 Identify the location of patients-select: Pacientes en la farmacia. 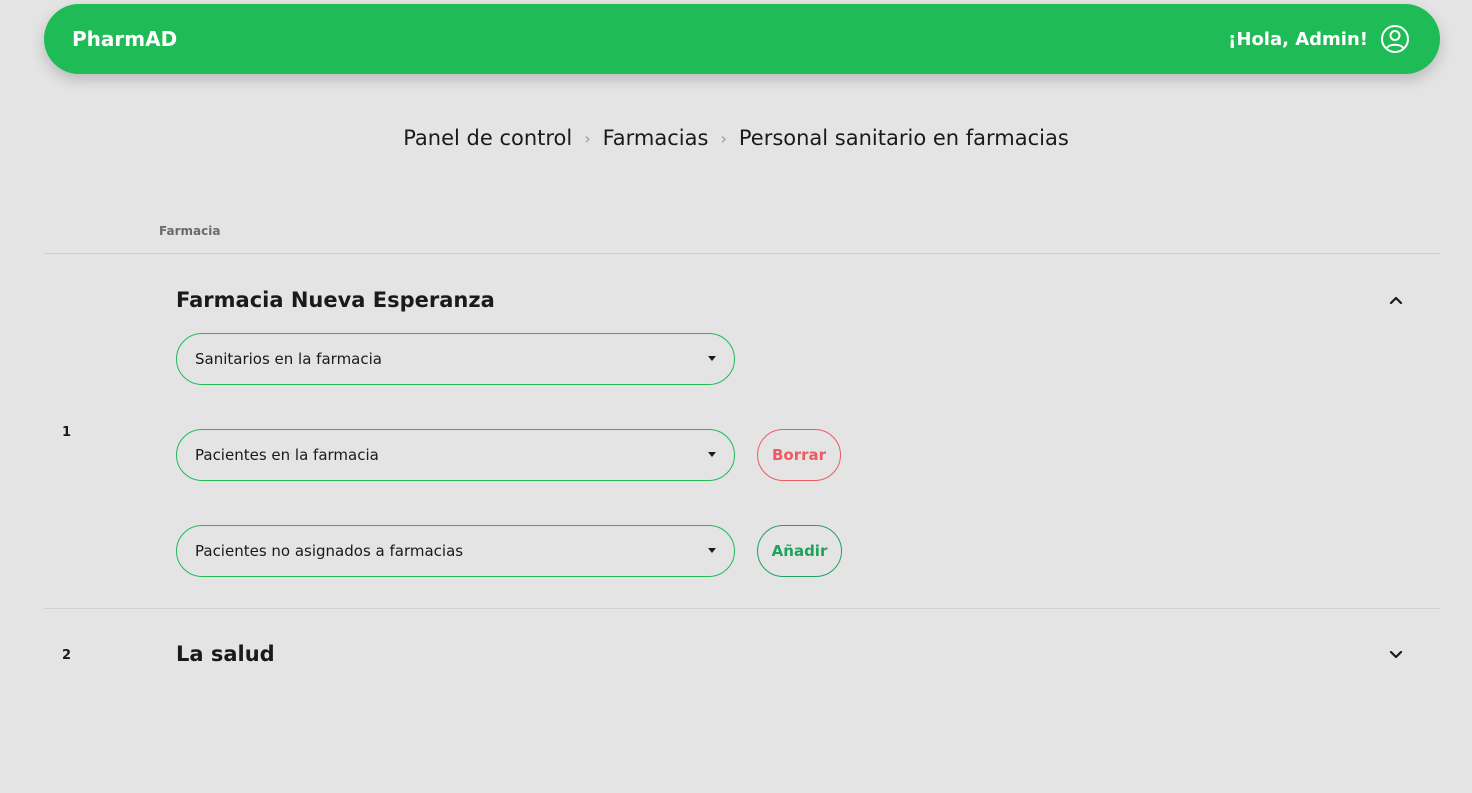
(455, 455).